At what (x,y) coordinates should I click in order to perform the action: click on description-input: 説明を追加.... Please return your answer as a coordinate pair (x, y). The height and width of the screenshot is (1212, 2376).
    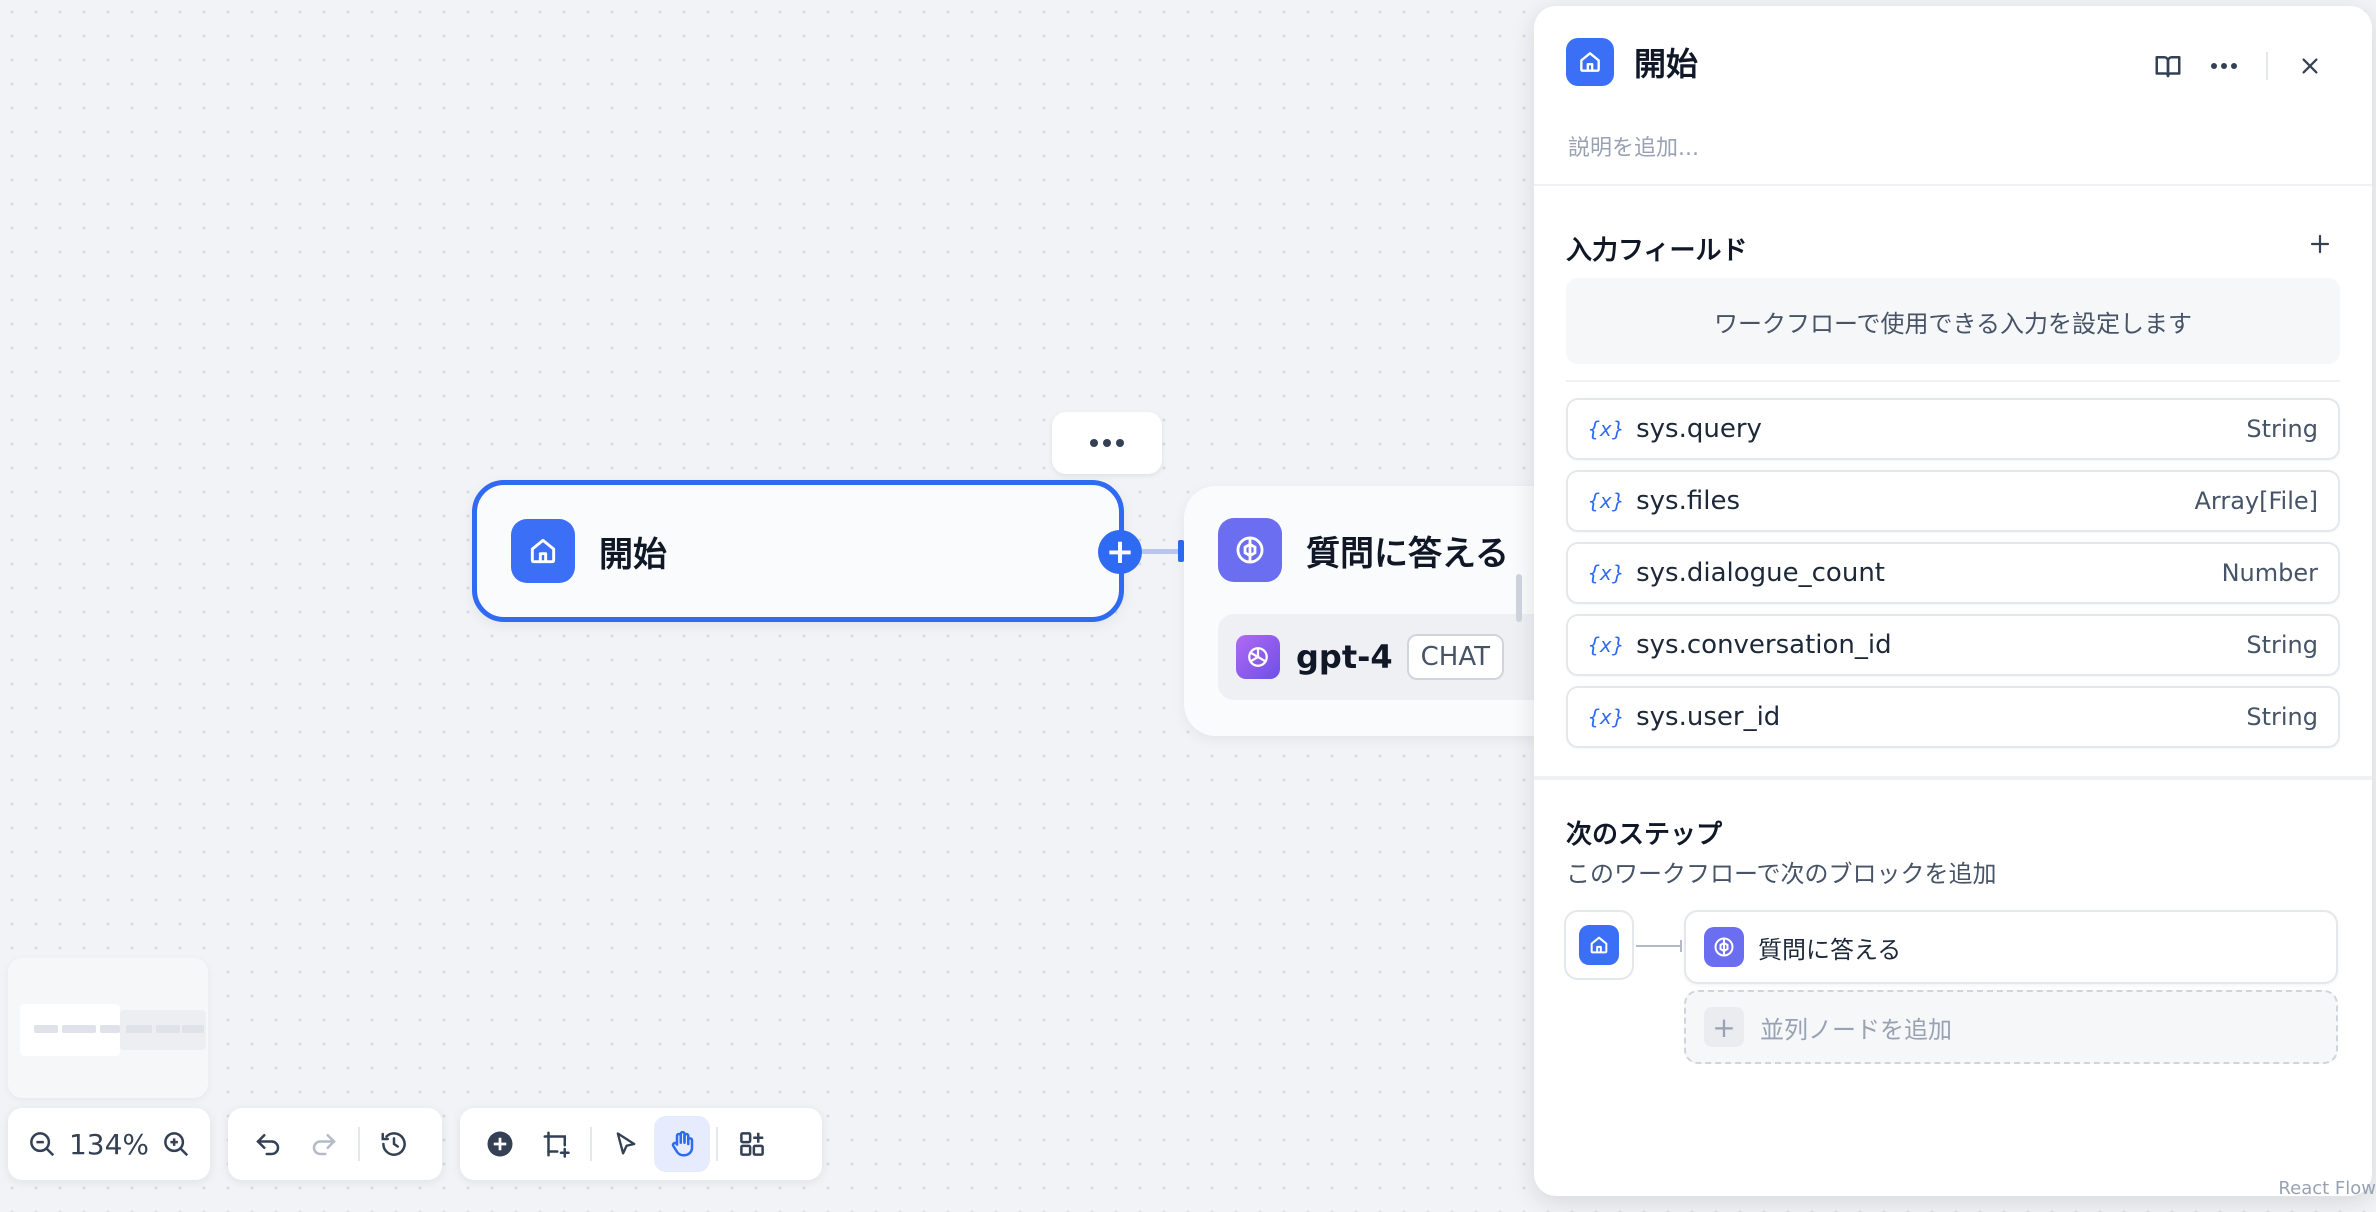
    Looking at the image, I should click on (1633, 146).